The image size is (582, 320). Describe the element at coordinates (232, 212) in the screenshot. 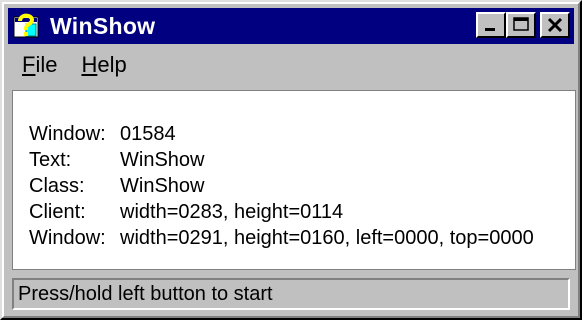

I see `info-value: width=0283, height=0114` at that location.